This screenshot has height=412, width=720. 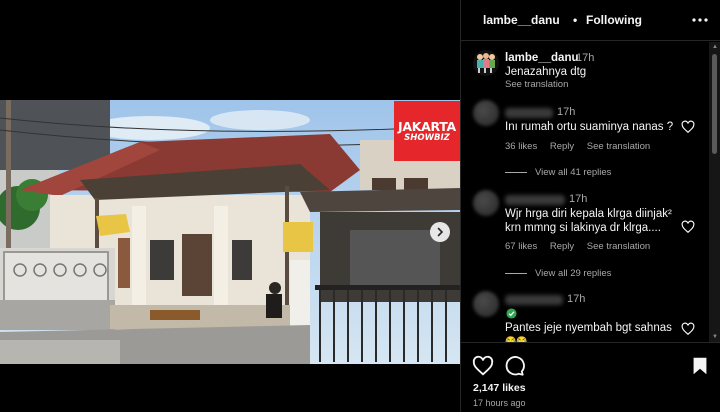 I want to click on comment-meta: 36 likes Reply See translation, so click(x=582, y=146).